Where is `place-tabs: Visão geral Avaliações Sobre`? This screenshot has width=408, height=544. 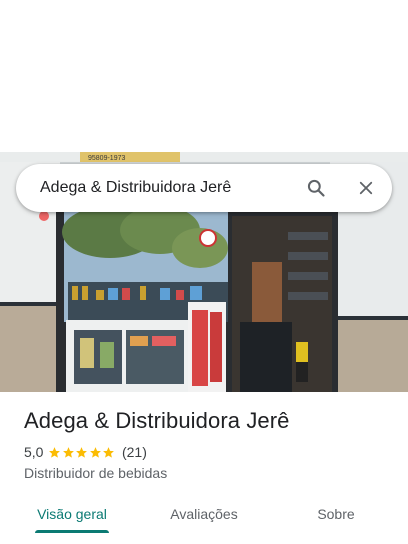
place-tabs: Visão geral Avaliações Sobre is located at coordinates (204, 516).